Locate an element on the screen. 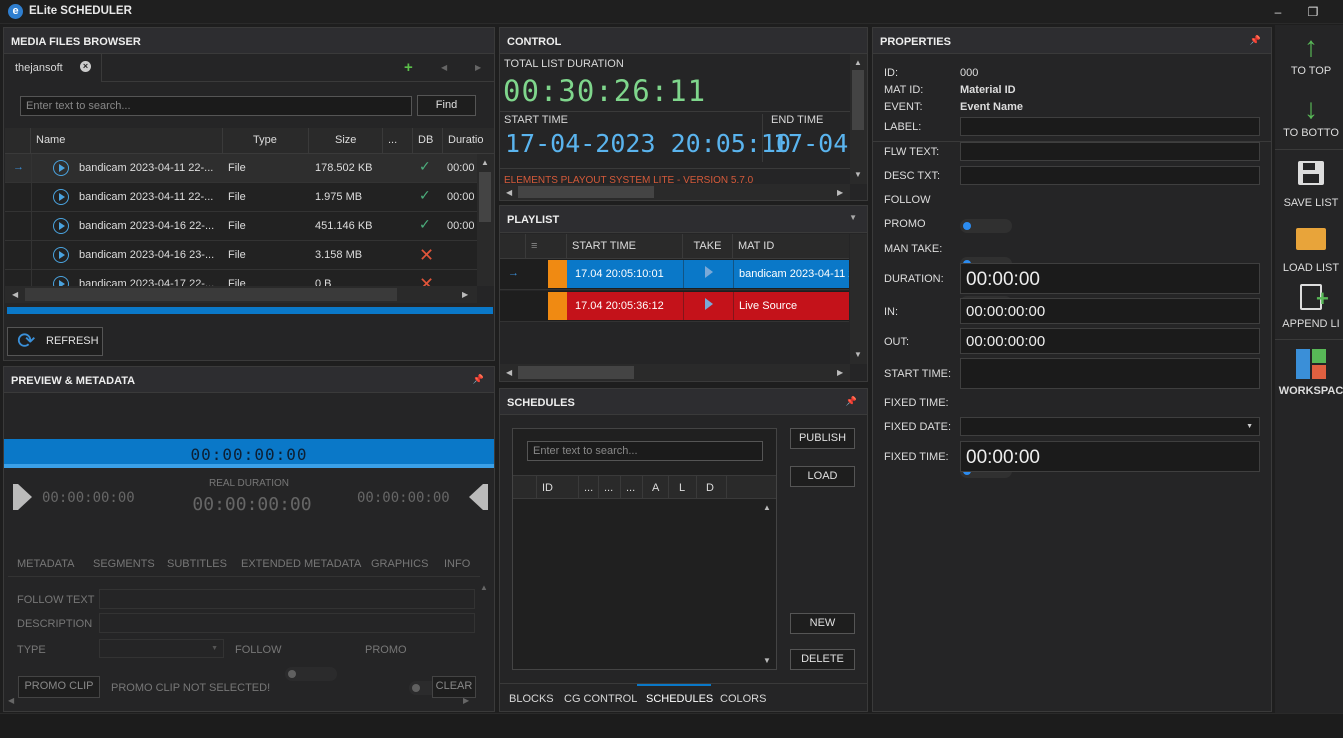 This screenshot has height=738, width=1343. find-button: Find is located at coordinates (446, 105).